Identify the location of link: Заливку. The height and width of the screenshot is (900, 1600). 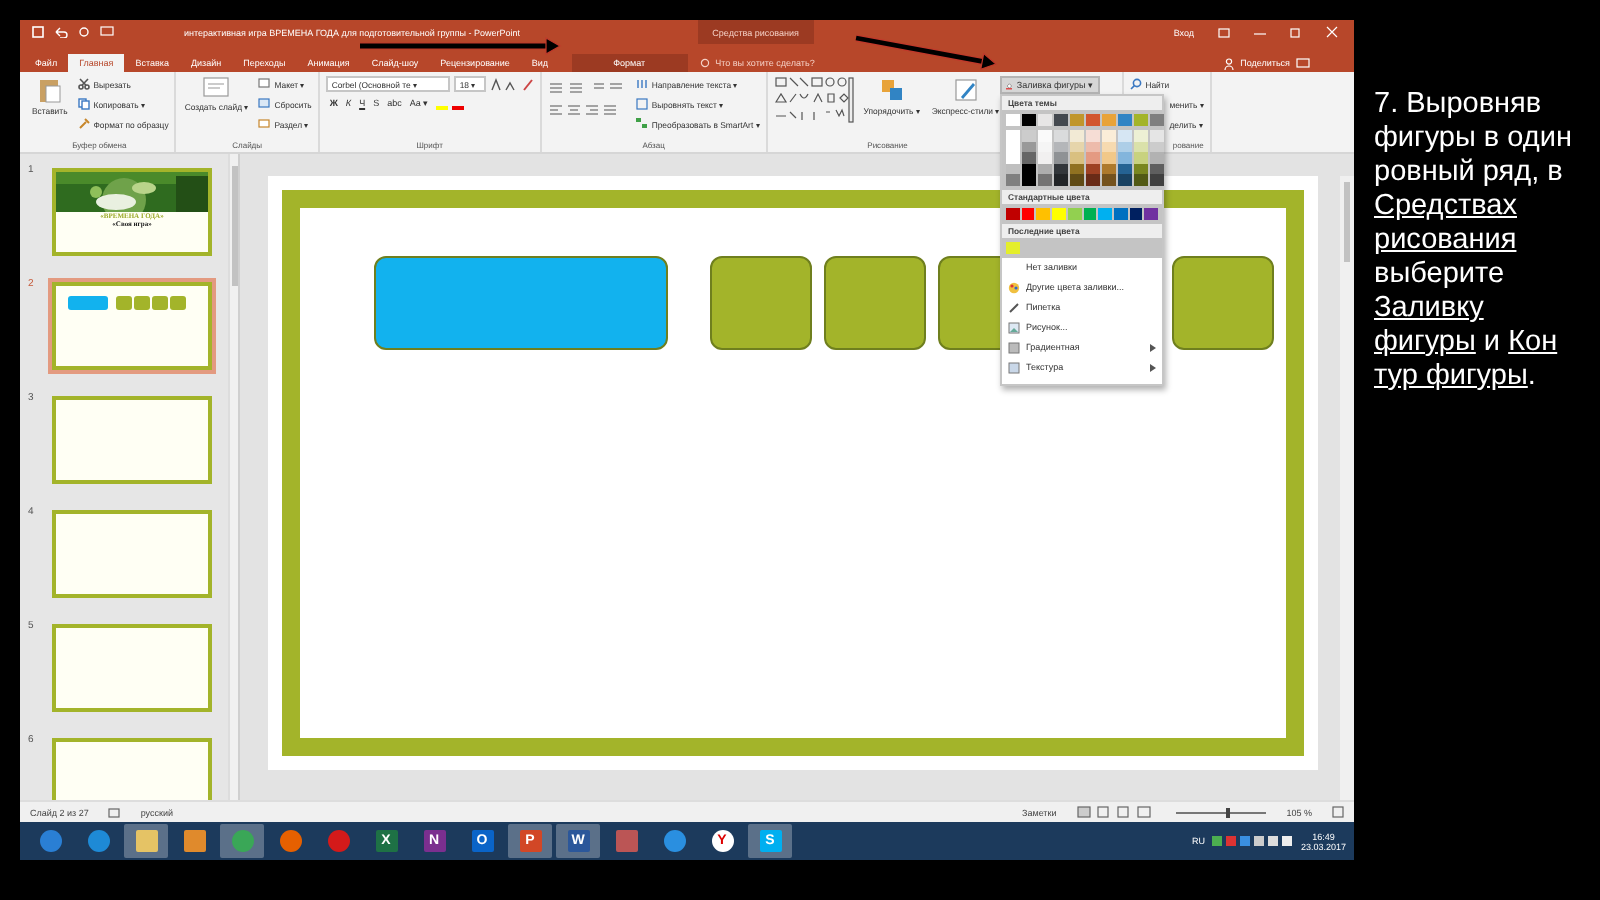
(1429, 308).